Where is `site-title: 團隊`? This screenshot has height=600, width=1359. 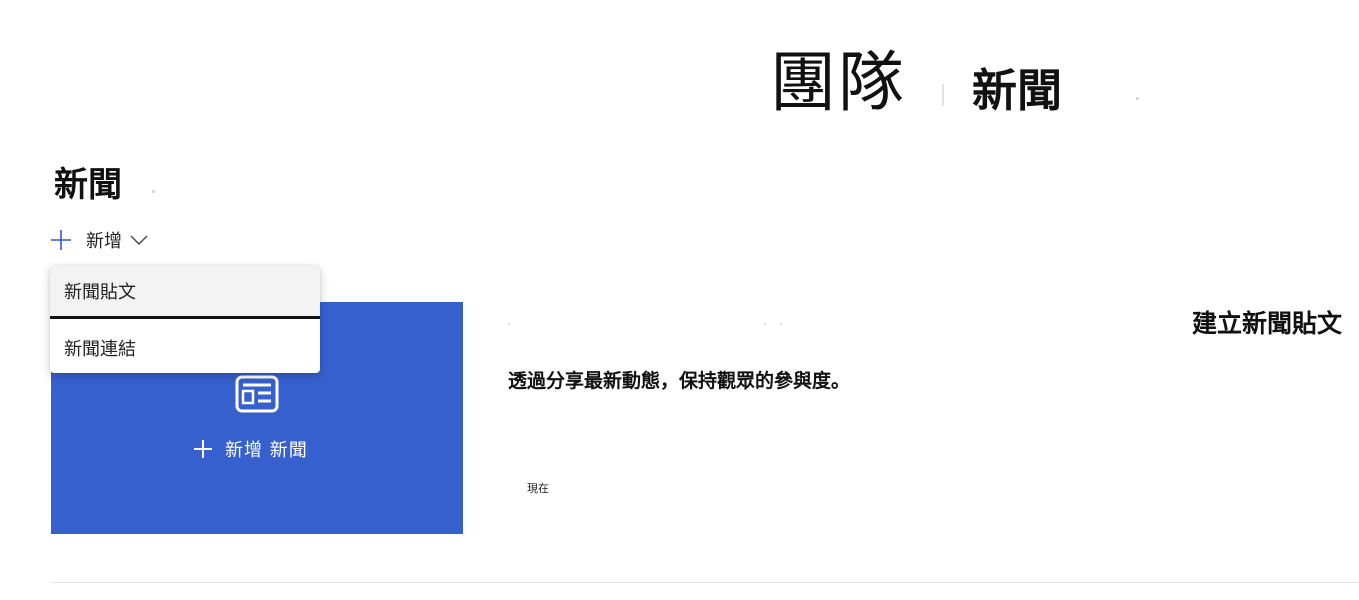 site-title: 團隊 is located at coordinates (838, 83).